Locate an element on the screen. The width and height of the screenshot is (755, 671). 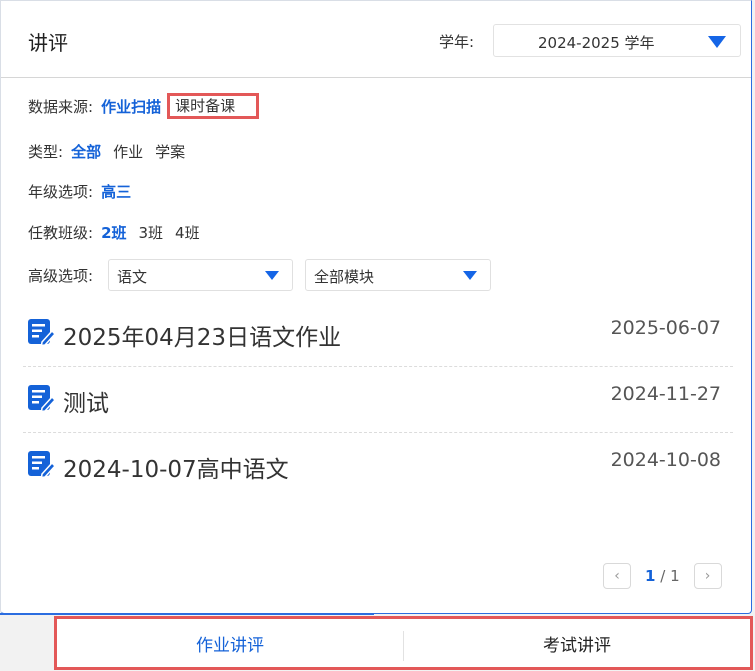
total-pages: 1 is located at coordinates (675, 576).